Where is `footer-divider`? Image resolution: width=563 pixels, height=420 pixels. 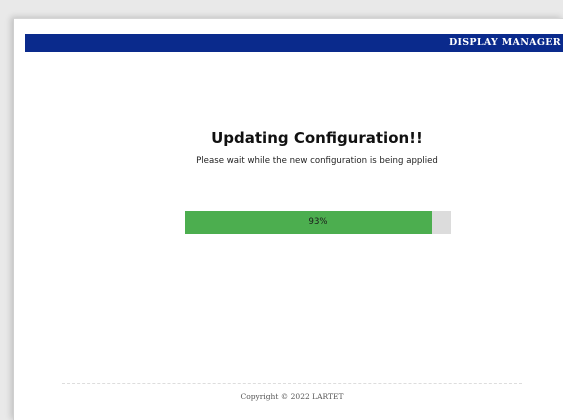 footer-divider is located at coordinates (292, 383).